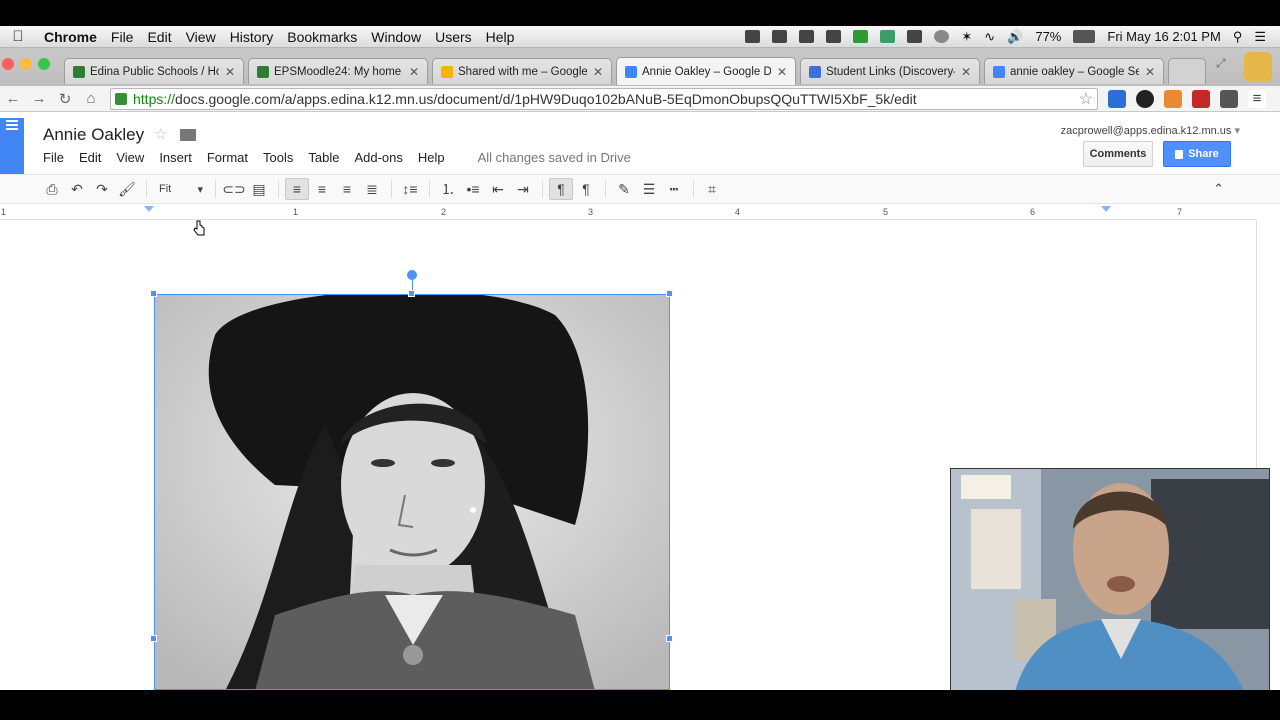 Image resolution: width=1280 pixels, height=720 pixels. What do you see at coordinates (208, 37) in the screenshot?
I see `menu-view: View` at bounding box center [208, 37].